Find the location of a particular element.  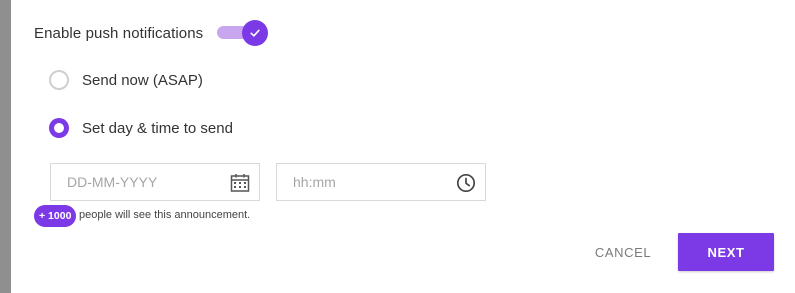

radio-label-send-now: Send now (ASAP) is located at coordinates (142, 80).